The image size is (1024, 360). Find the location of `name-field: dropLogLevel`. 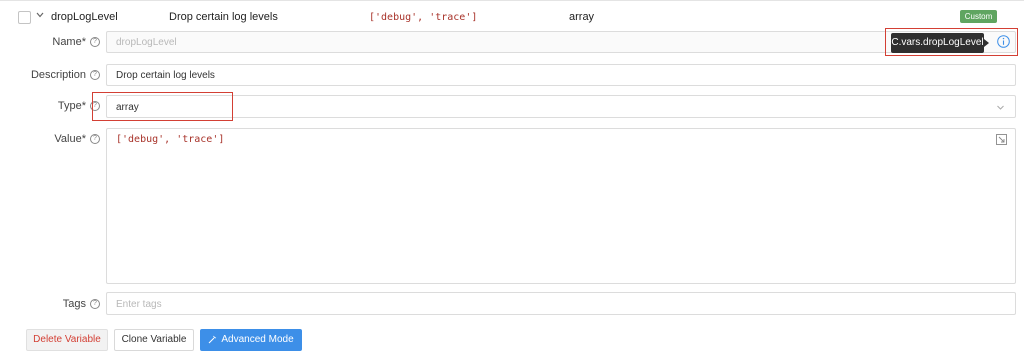

name-field: dropLogLevel is located at coordinates (561, 42).